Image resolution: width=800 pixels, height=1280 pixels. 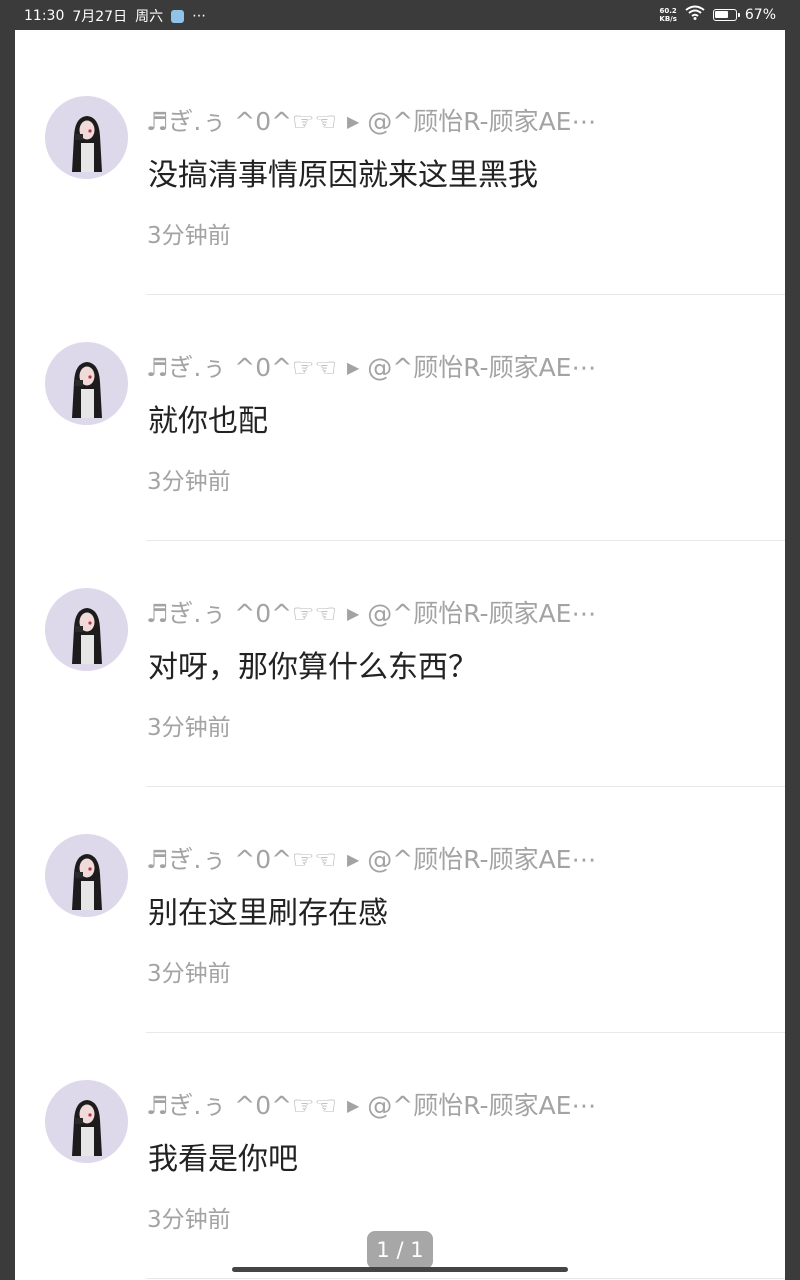 I want to click on comment-text: 没搞清事情原因就来这里黑我, so click(x=343, y=175).